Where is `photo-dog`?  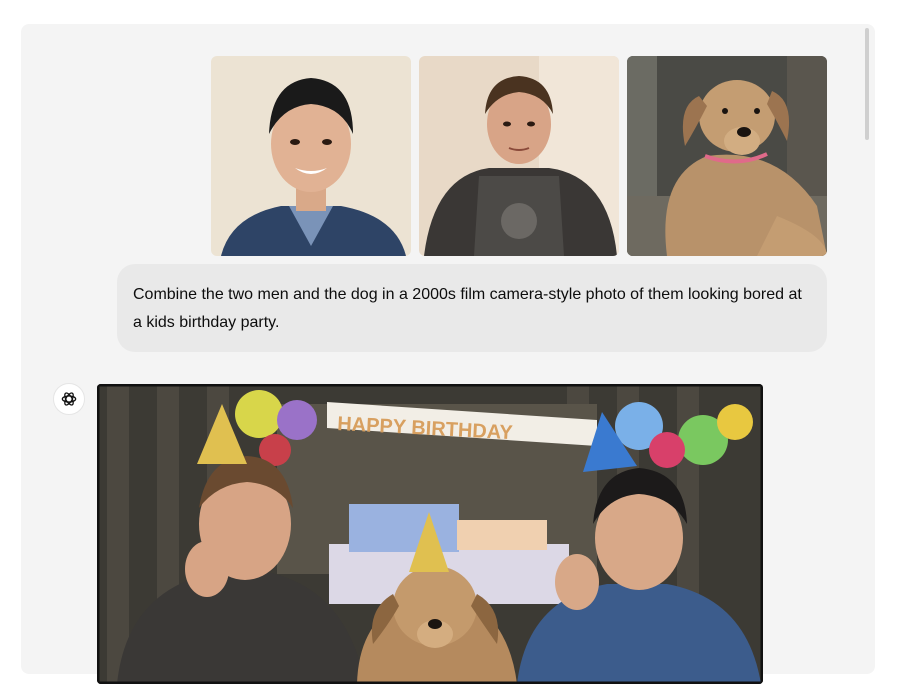 photo-dog is located at coordinates (727, 156).